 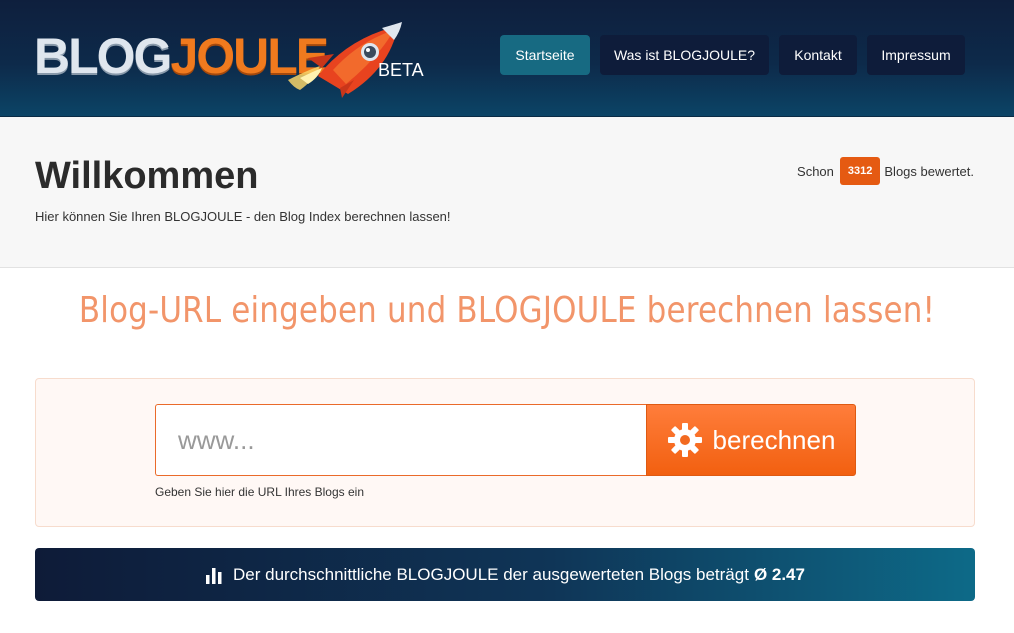 What do you see at coordinates (401, 440) in the screenshot?
I see `blog-url-input` at bounding box center [401, 440].